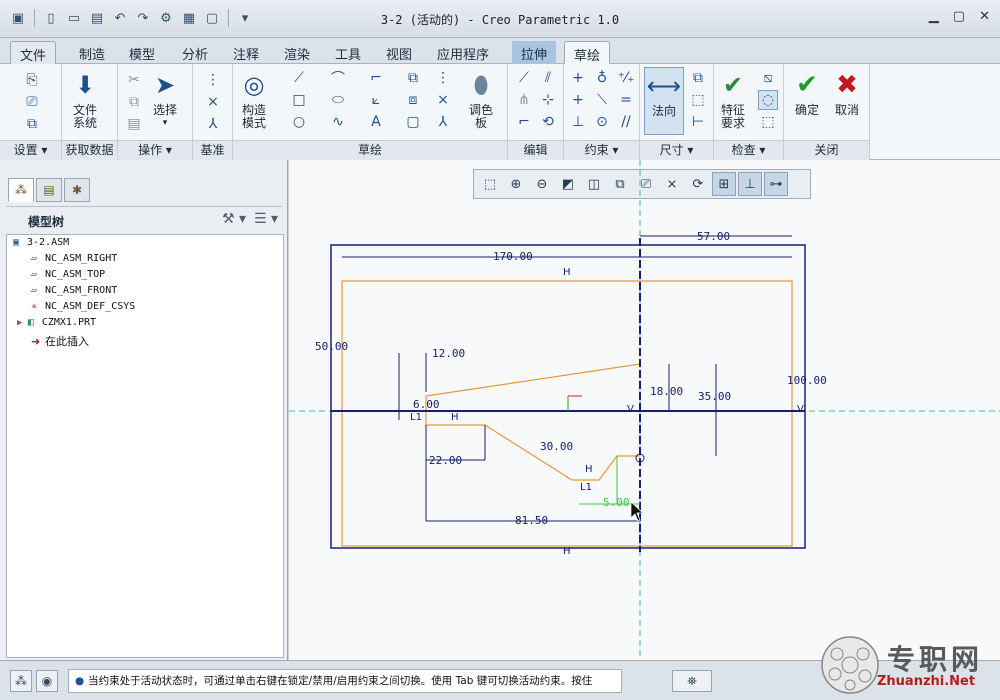 The image size is (1000, 700). What do you see at coordinates (713, 236) in the screenshot?
I see `dimension-label: 57.00` at bounding box center [713, 236].